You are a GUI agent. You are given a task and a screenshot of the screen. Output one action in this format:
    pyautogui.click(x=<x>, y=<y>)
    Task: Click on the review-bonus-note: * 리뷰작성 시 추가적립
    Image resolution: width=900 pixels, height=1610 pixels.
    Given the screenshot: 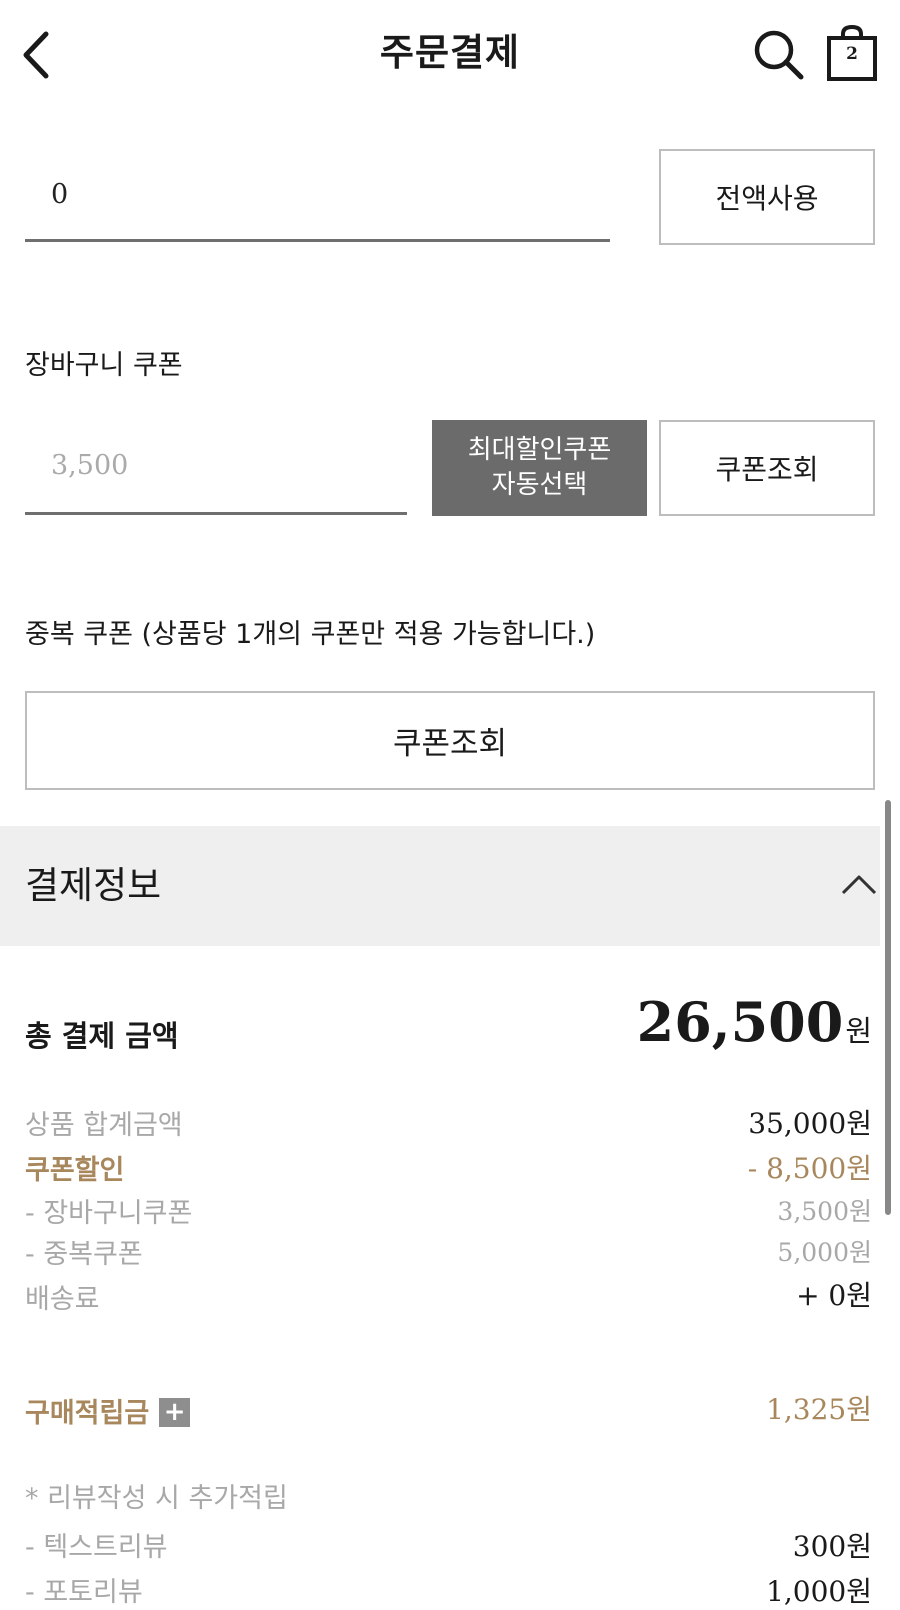 What is the action you would take?
    pyautogui.click(x=156, y=1498)
    